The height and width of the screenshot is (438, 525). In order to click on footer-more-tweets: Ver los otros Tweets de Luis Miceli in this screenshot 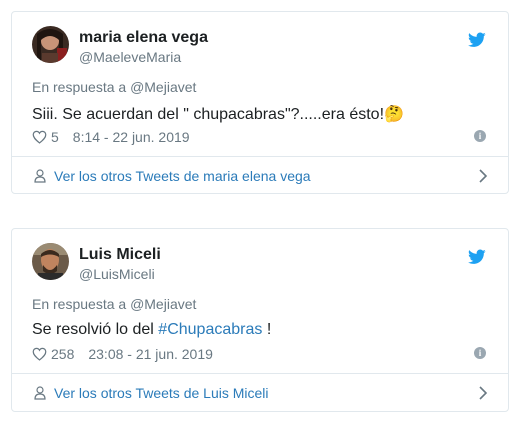, I will do `click(260, 392)`.